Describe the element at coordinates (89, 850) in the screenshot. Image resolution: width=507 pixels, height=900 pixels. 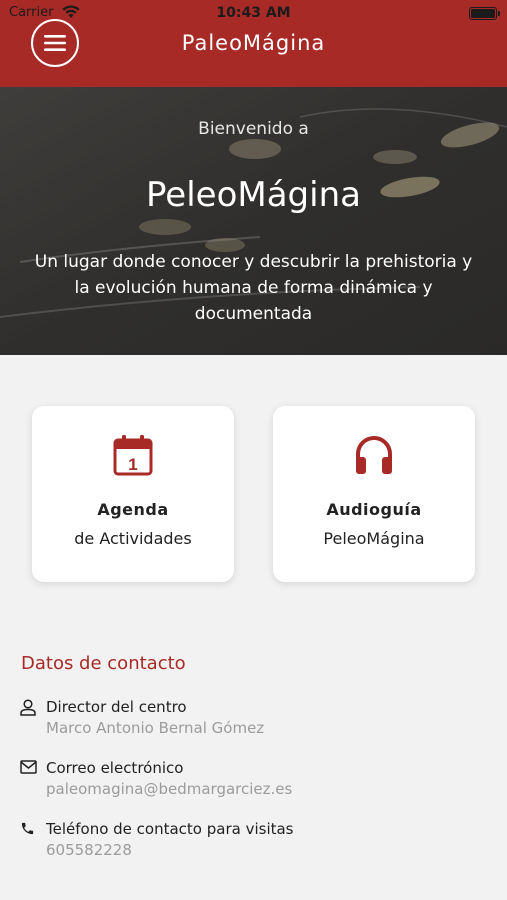
I see `contact-value: 605582228` at that location.